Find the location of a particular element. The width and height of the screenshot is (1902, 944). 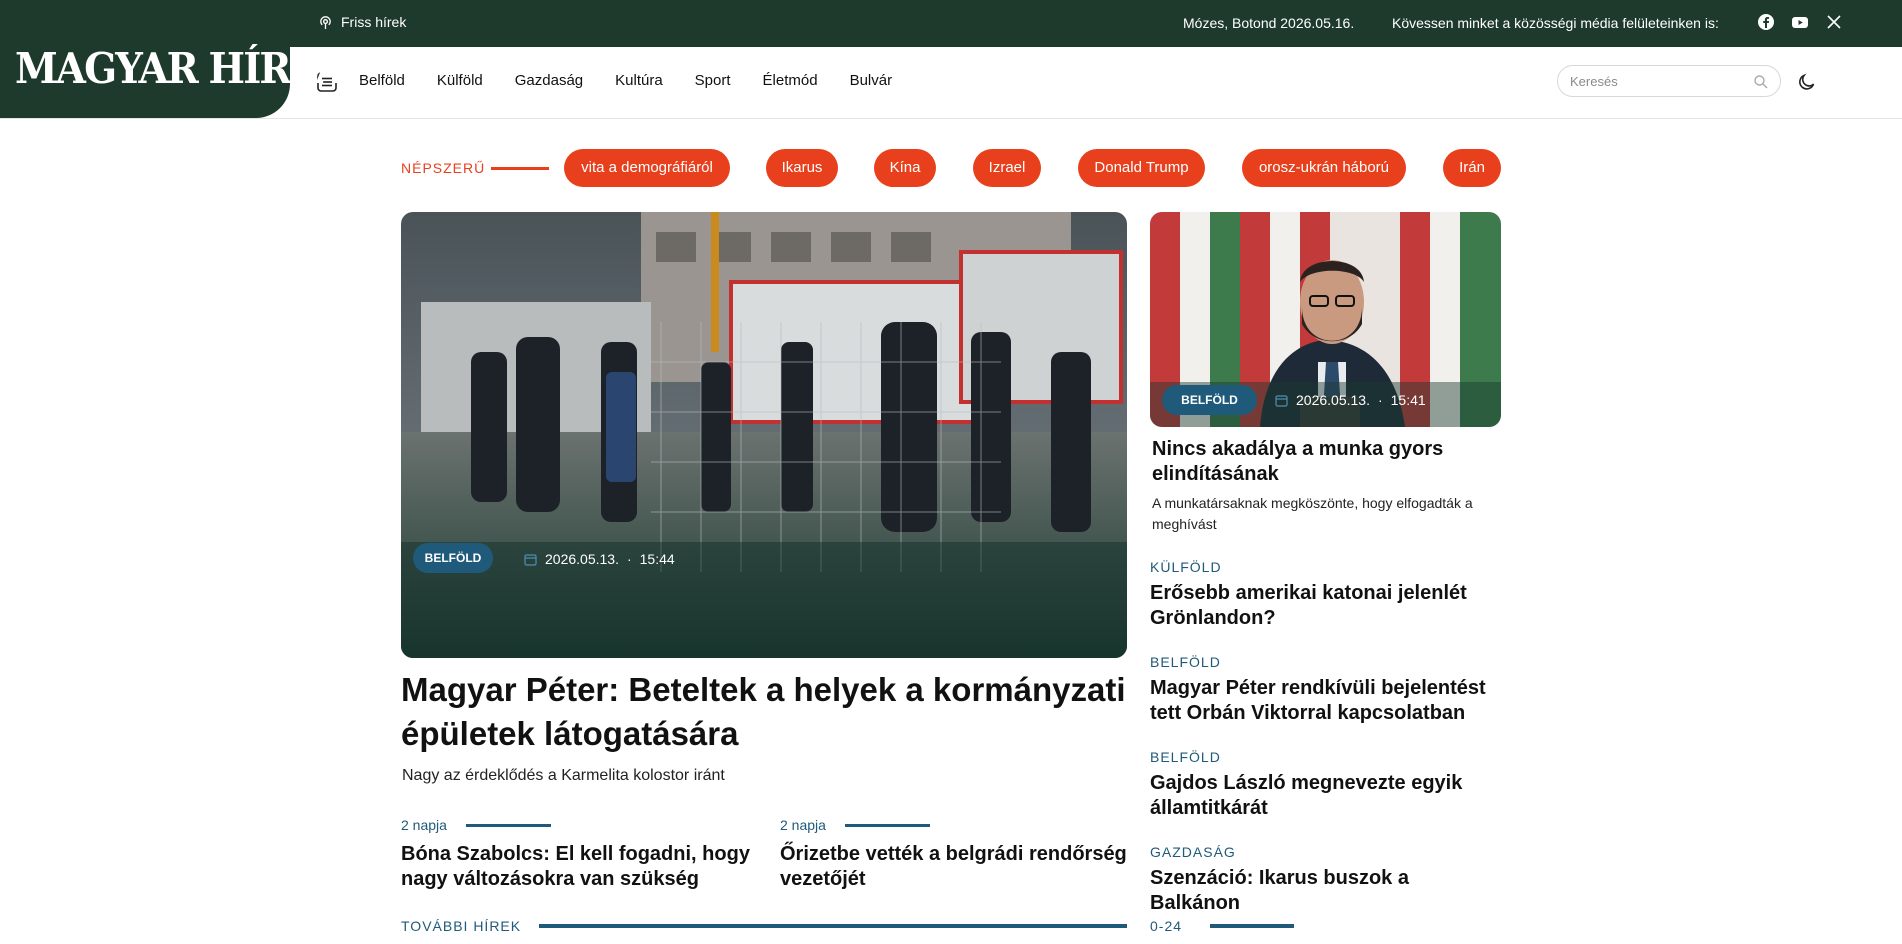

site-logo: MAGYAR HÍRLAP is located at coordinates (186, 59).